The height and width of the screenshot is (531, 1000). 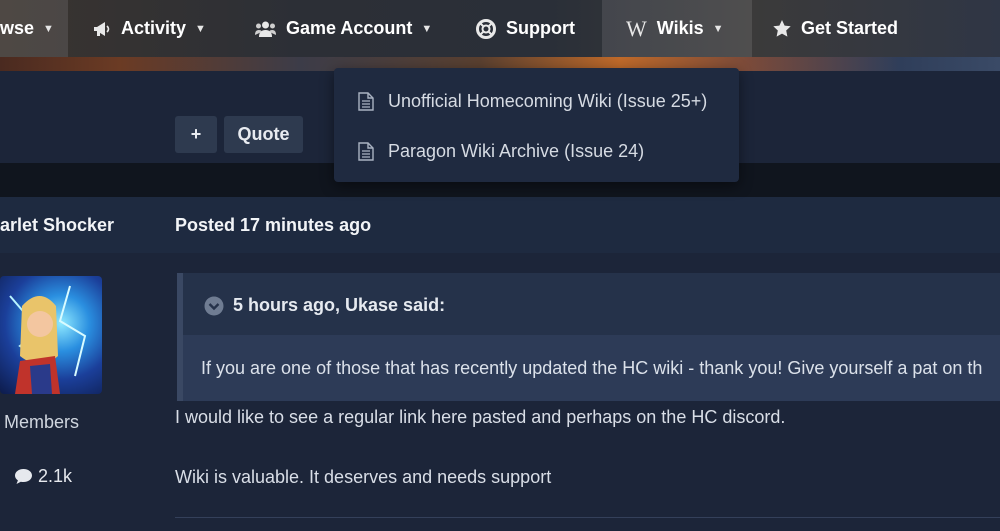 I want to click on quote-citation: 5 hours ago, Ukase said:, so click(x=324, y=305).